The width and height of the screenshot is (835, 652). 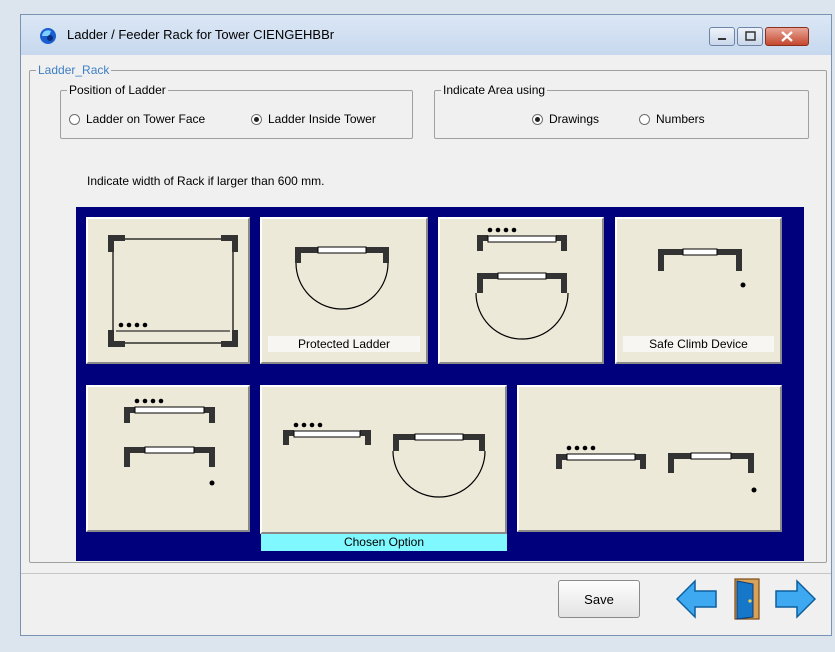 I want to click on option-tile-6-chosen, so click(x=383, y=459).